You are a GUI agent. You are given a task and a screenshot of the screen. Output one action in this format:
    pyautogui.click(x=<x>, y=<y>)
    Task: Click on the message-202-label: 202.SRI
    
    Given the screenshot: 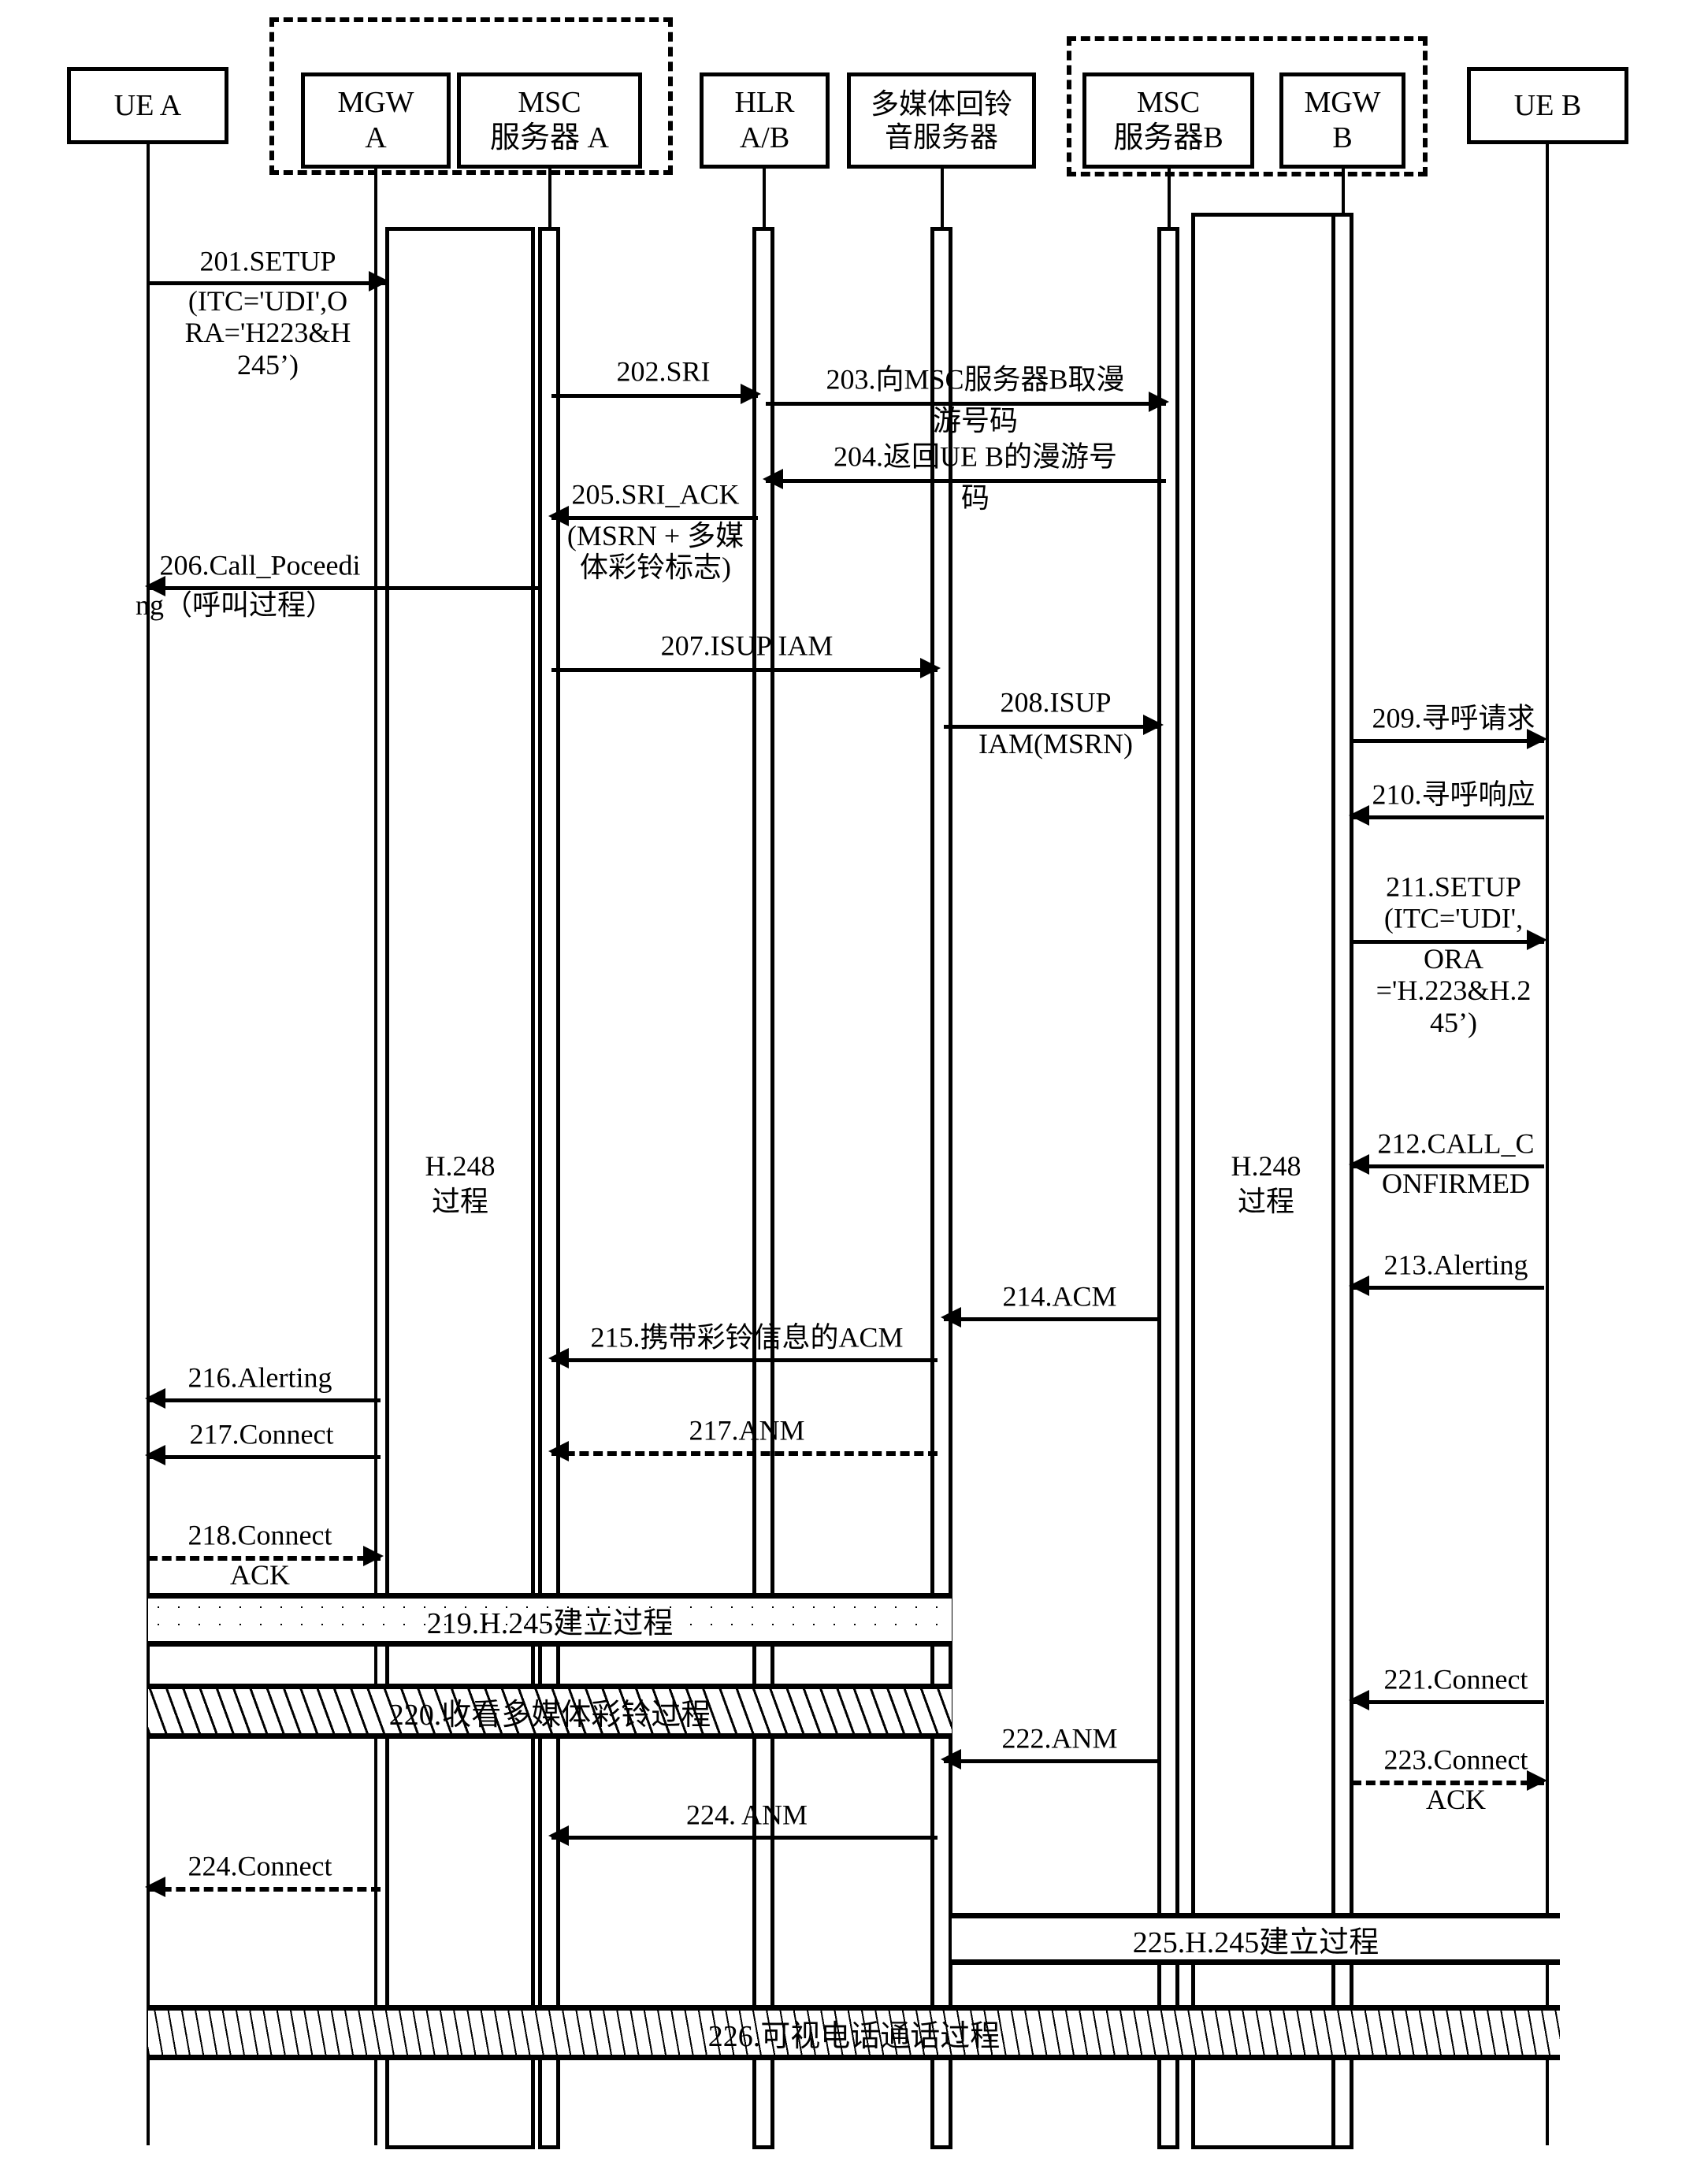 What is the action you would take?
    pyautogui.click(x=663, y=372)
    